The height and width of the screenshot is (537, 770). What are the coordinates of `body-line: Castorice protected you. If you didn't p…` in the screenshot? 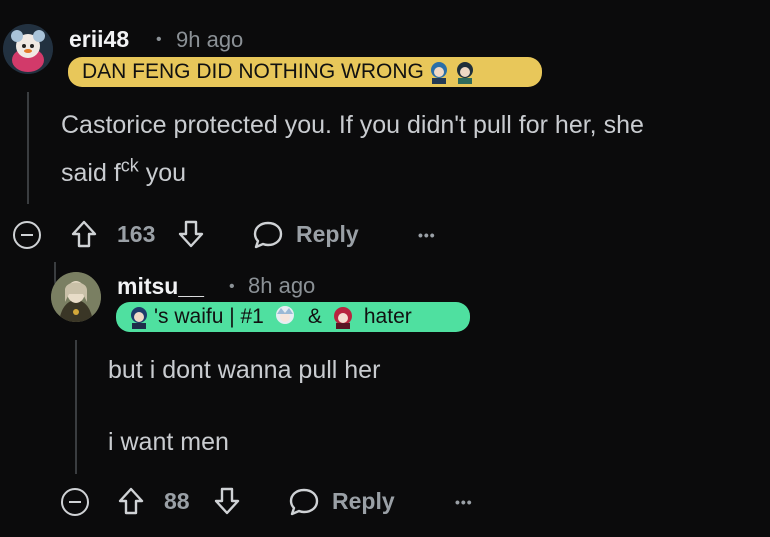 It's located at (352, 125).